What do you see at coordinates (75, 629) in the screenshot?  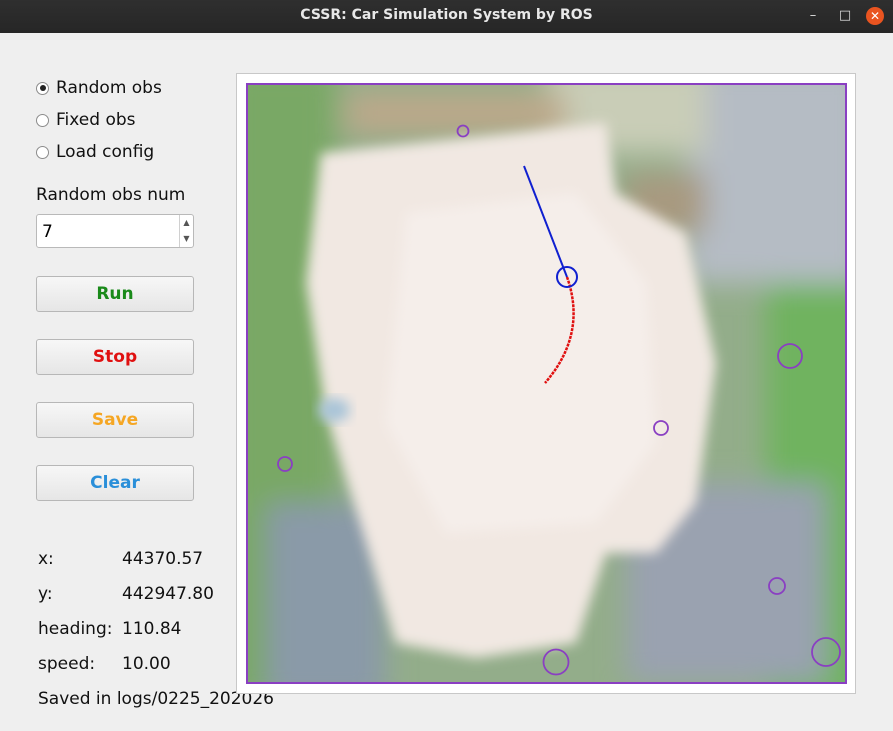 I see `heading-label: heading:` at bounding box center [75, 629].